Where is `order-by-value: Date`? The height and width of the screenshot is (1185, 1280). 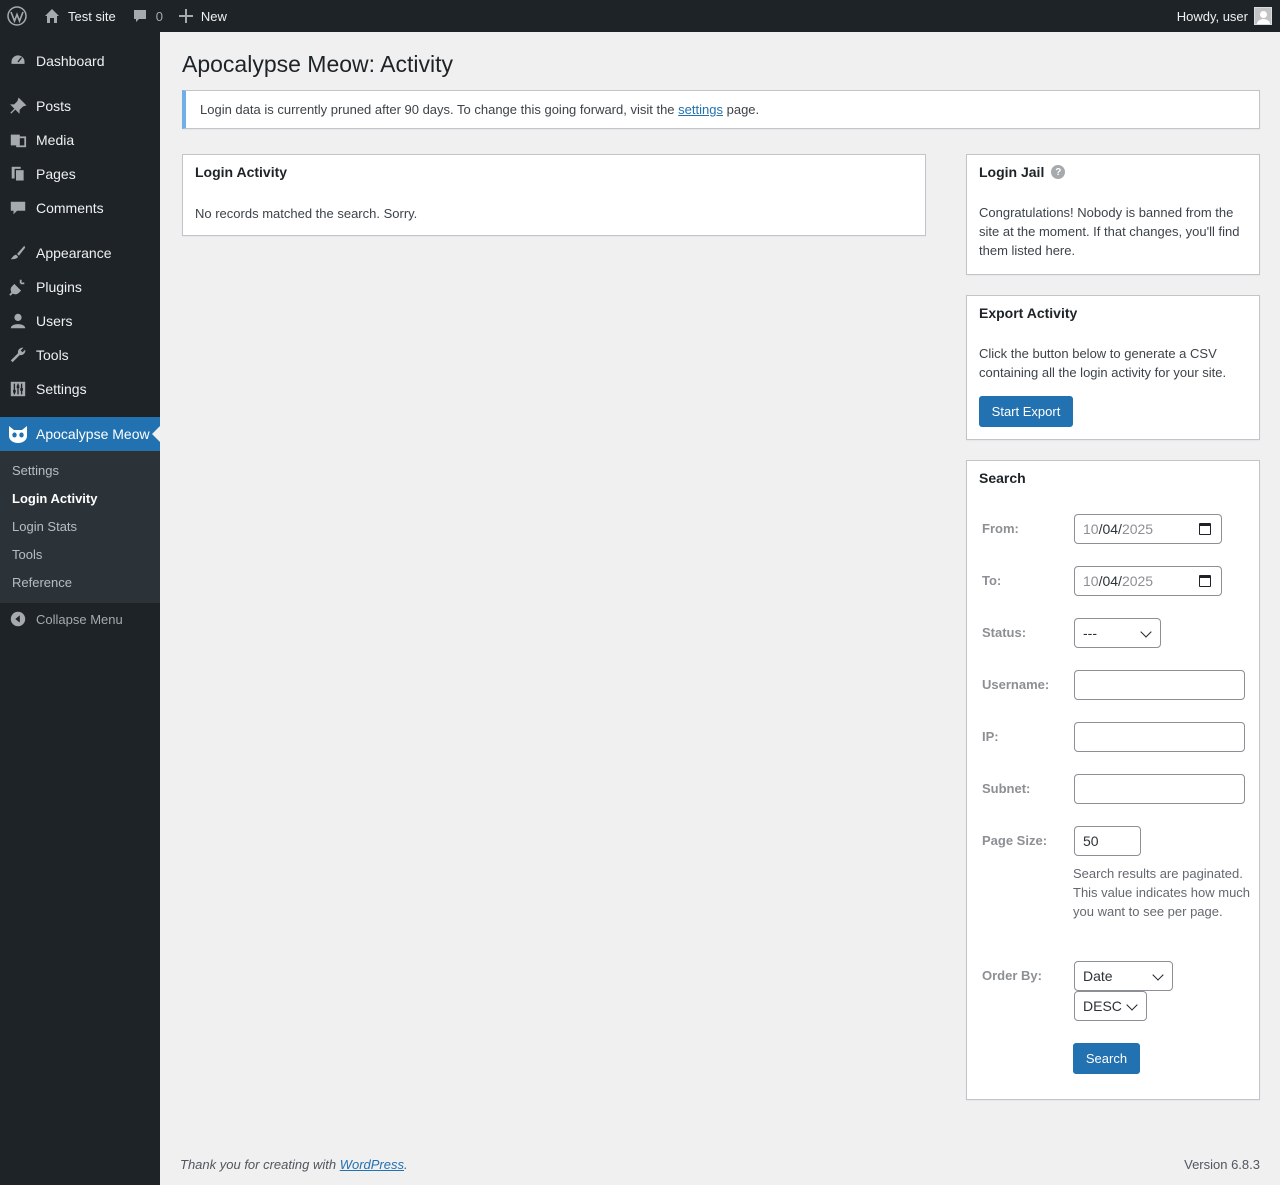 order-by-value: Date is located at coordinates (1098, 976).